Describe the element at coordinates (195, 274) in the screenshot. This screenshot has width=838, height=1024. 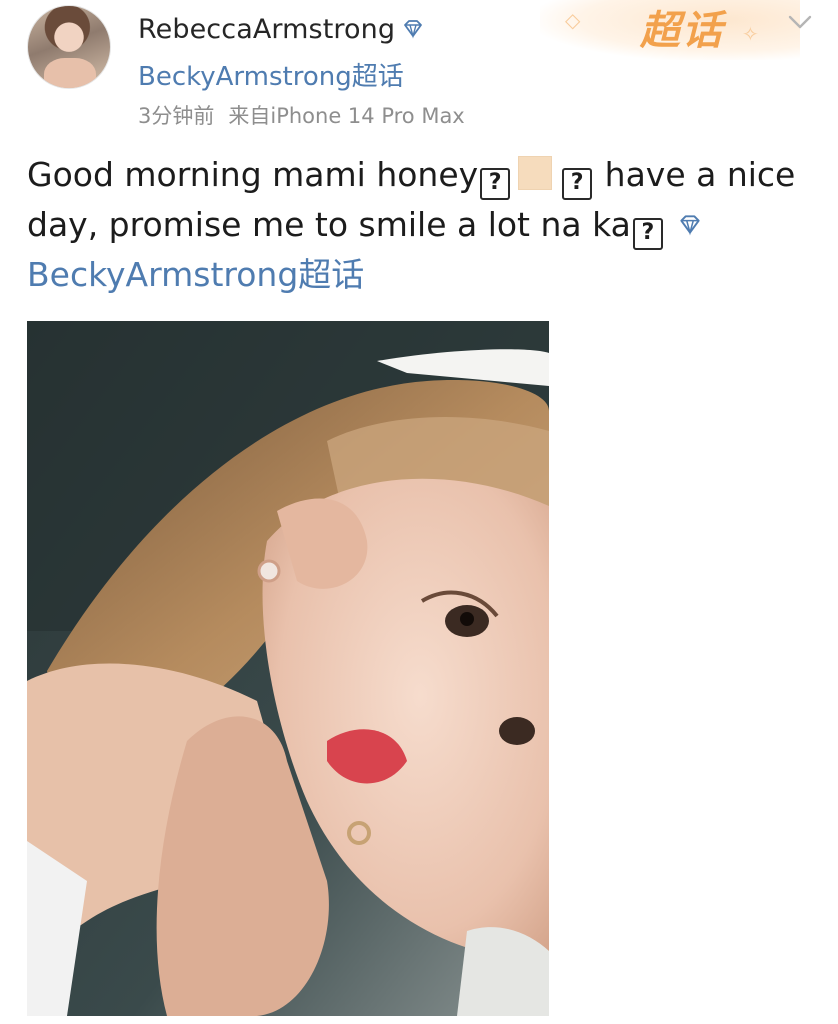
I see `topic-link: BeckyArmstrong超话` at that location.